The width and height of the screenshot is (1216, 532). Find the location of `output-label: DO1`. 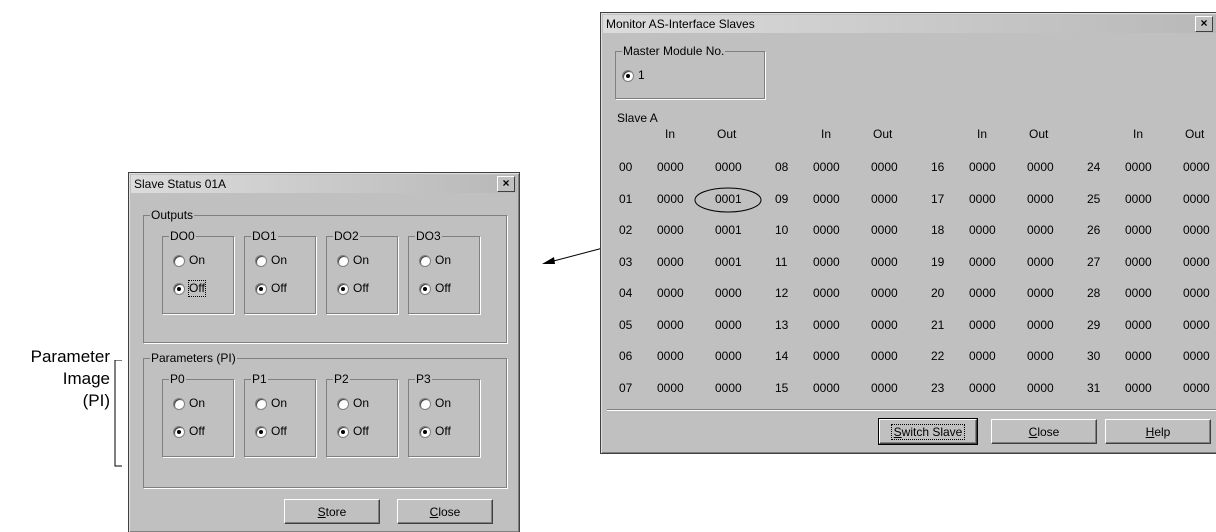

output-label: DO1 is located at coordinates (264, 236).